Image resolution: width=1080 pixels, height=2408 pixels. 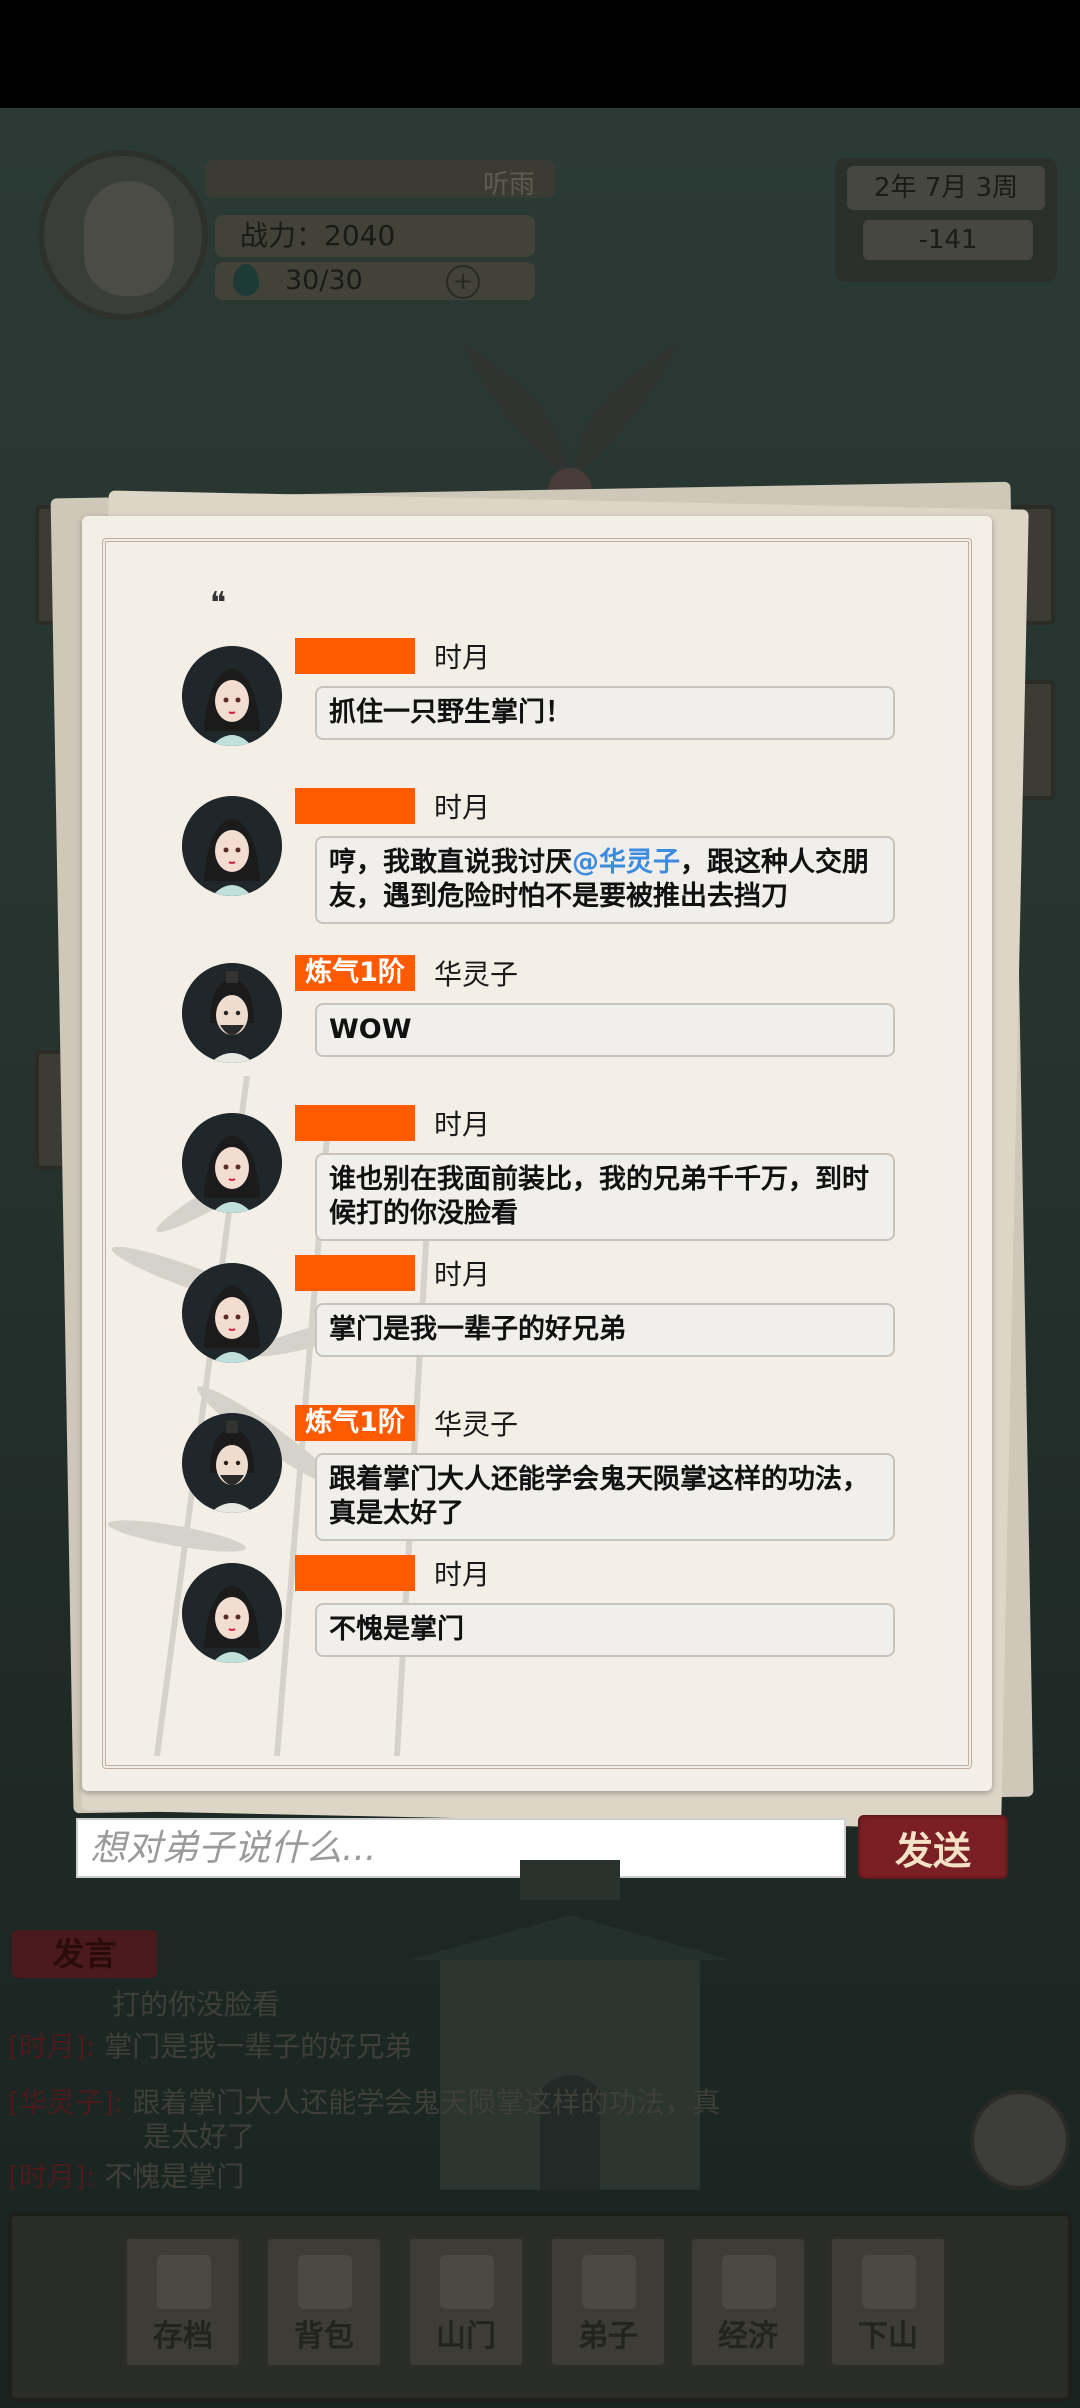 I want to click on chat-bubble-icon, so click(x=1020, y=2140).